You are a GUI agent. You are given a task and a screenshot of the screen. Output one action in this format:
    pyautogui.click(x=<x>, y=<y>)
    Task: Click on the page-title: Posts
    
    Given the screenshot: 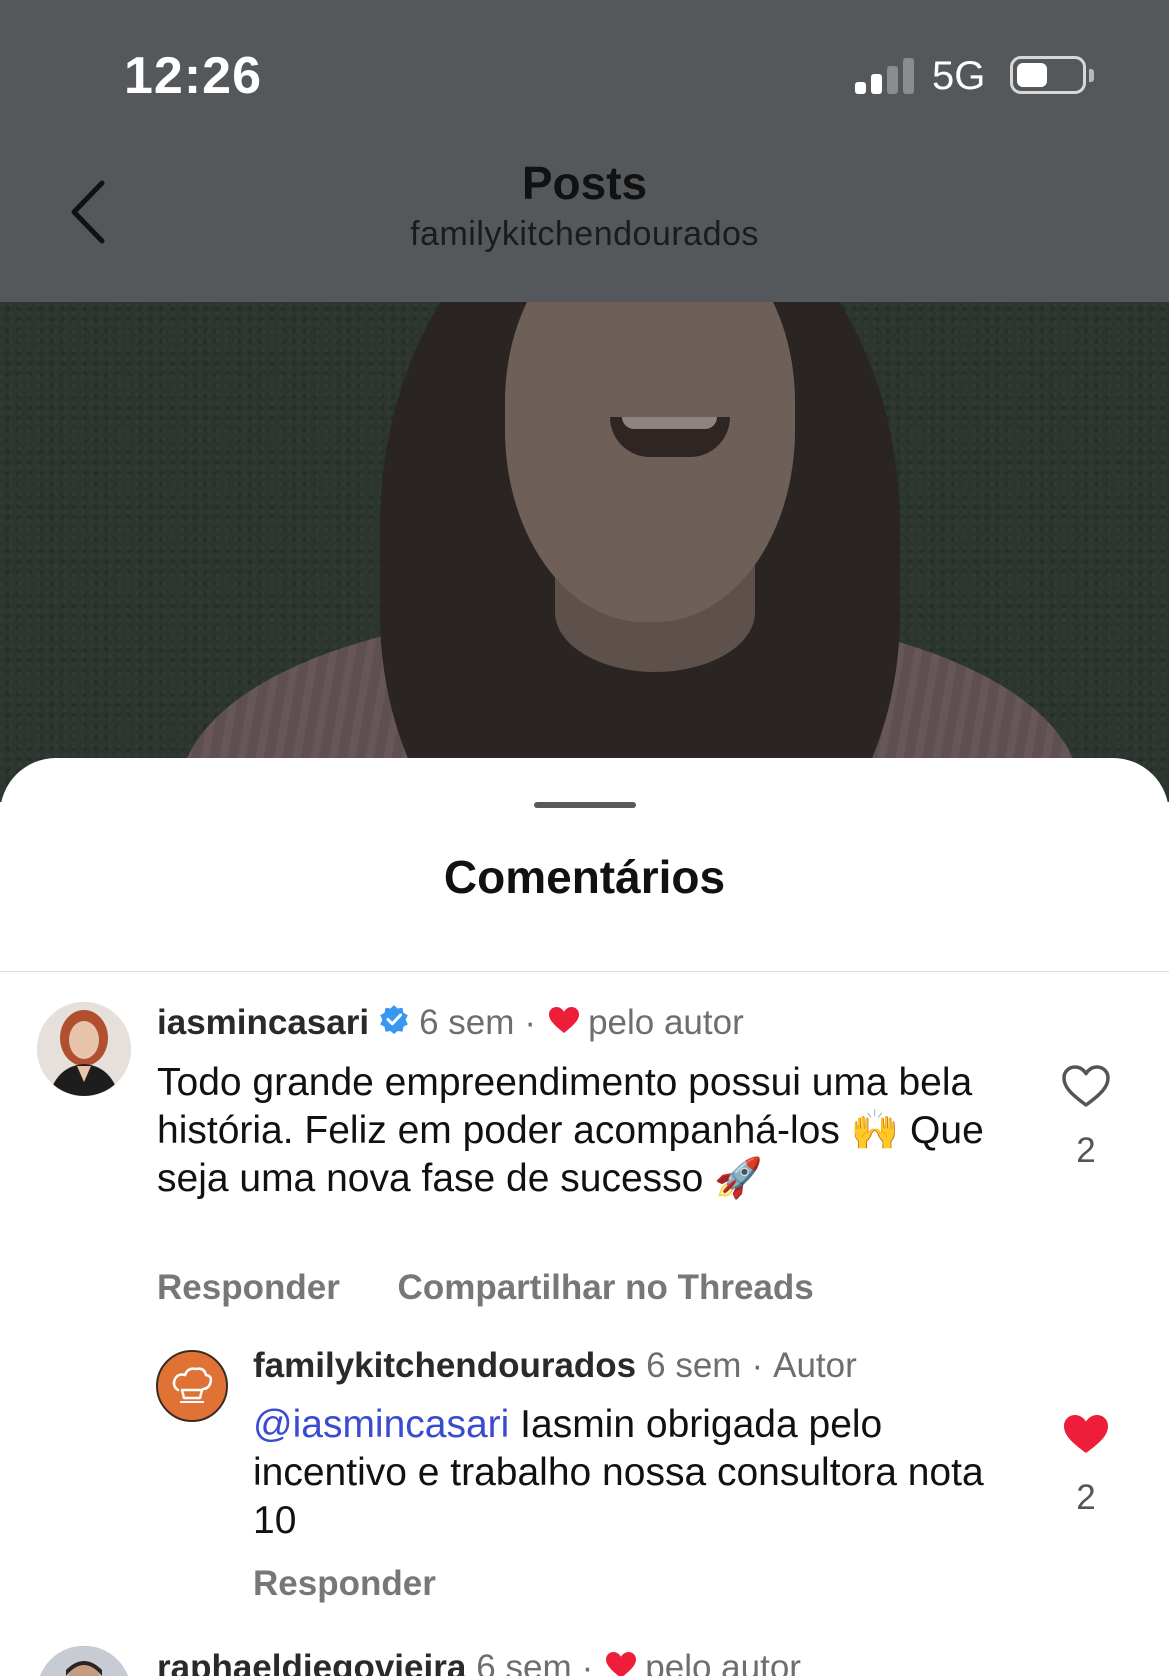 What is the action you would take?
    pyautogui.click(x=584, y=183)
    